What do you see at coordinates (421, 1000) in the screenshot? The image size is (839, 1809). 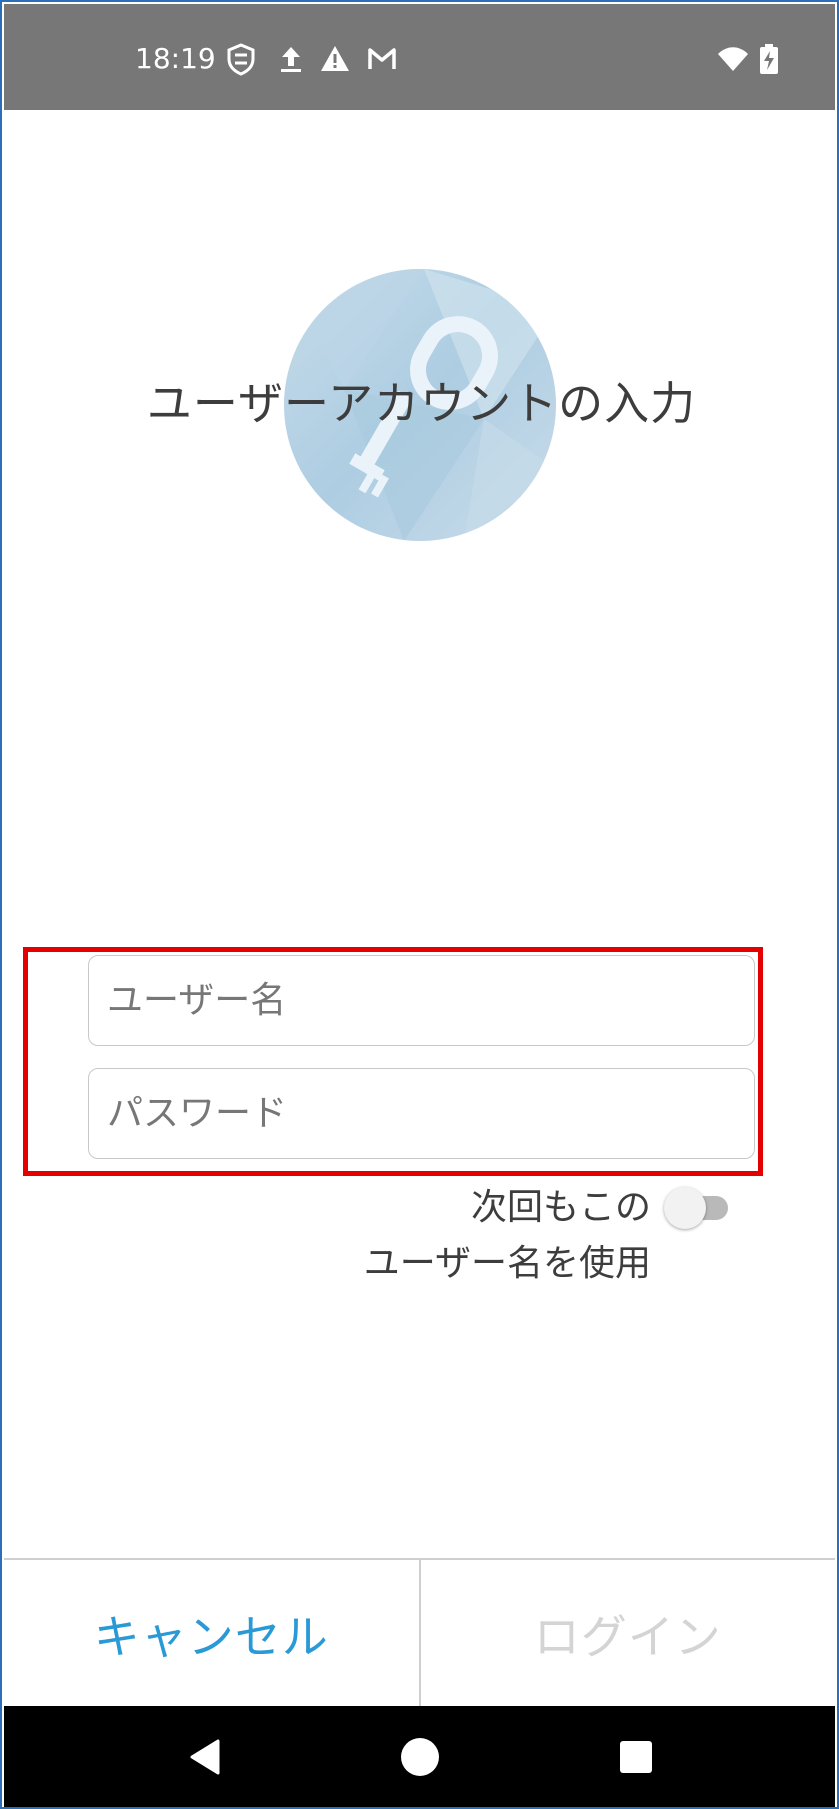 I see `username-field` at bounding box center [421, 1000].